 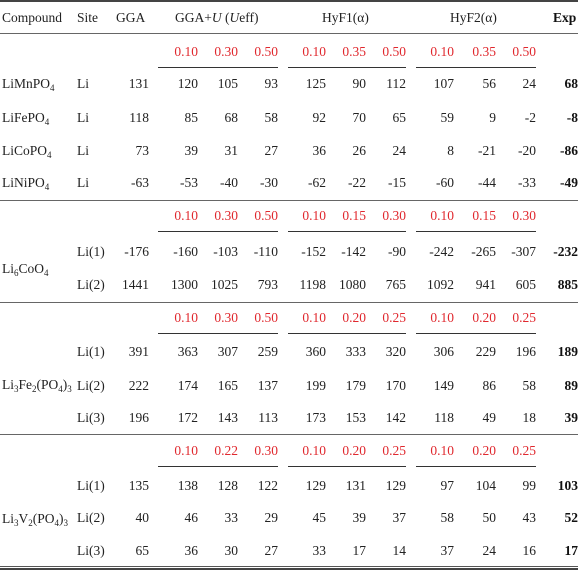 What do you see at coordinates (138, 417) in the screenshot?
I see `cell-gga: 196` at bounding box center [138, 417].